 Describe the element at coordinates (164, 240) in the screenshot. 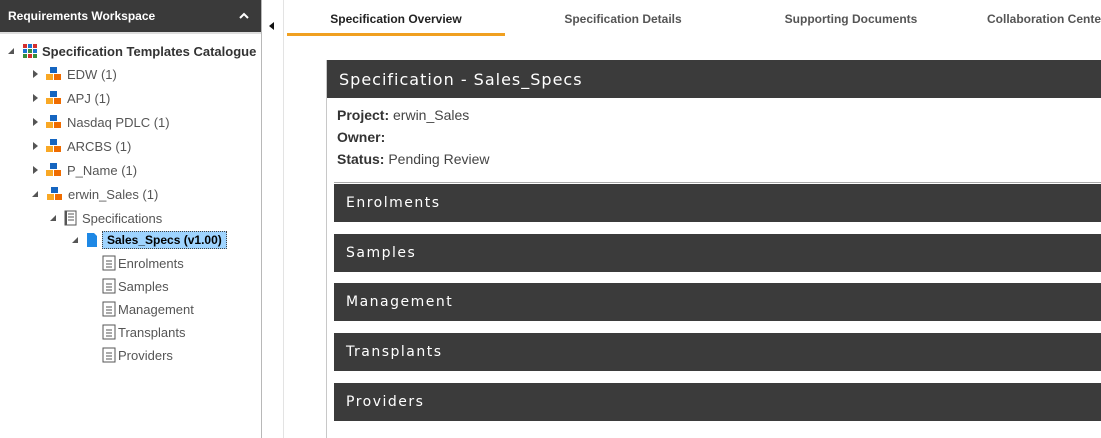

I see `tree-spec-label: Sales_Specs (v1.00)` at that location.